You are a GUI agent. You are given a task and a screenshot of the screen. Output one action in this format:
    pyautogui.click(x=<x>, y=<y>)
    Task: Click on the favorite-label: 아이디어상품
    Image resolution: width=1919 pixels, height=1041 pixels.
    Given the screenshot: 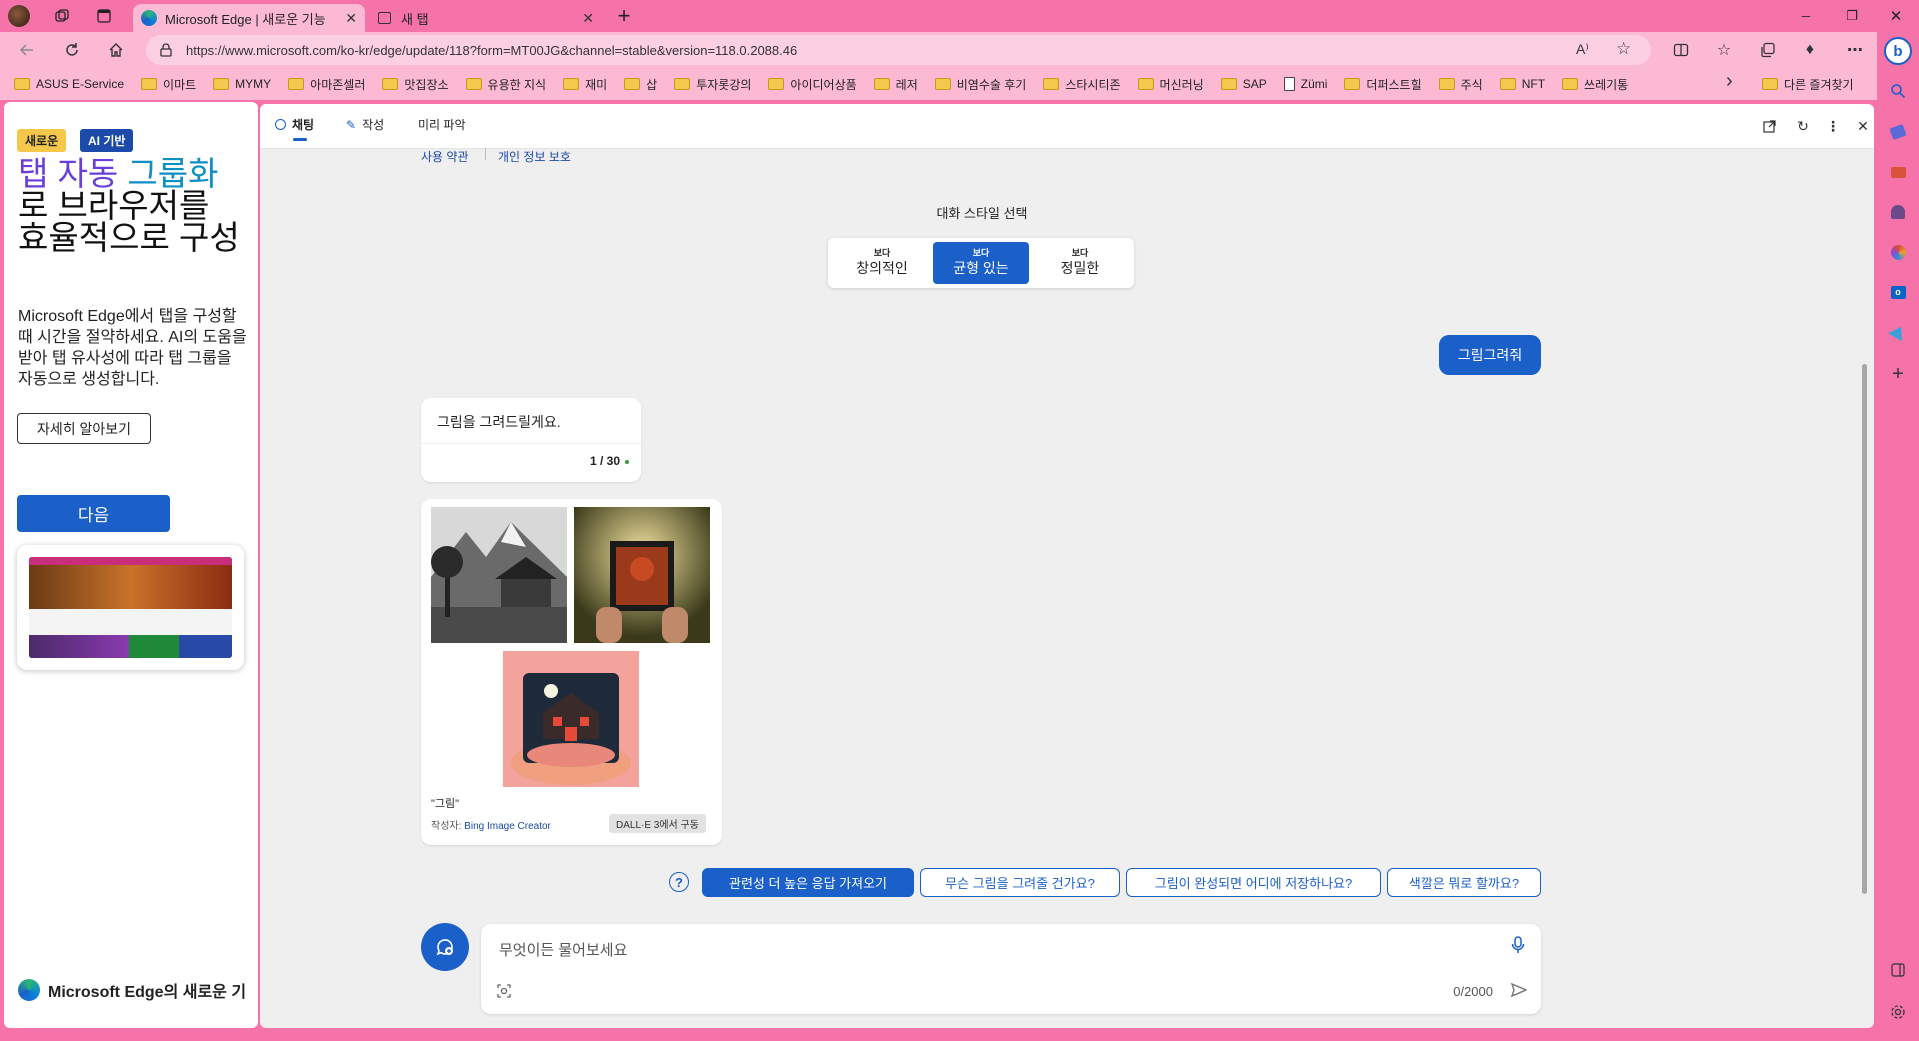 What is the action you would take?
    pyautogui.click(x=823, y=84)
    